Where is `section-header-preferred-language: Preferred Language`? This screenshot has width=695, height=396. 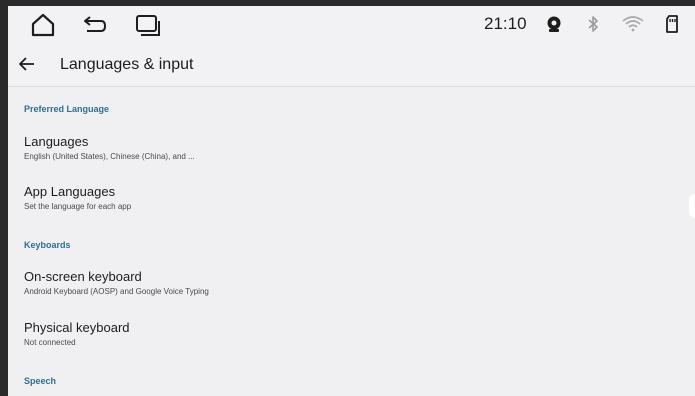
section-header-preferred-language: Preferred Language is located at coordinates (67, 109).